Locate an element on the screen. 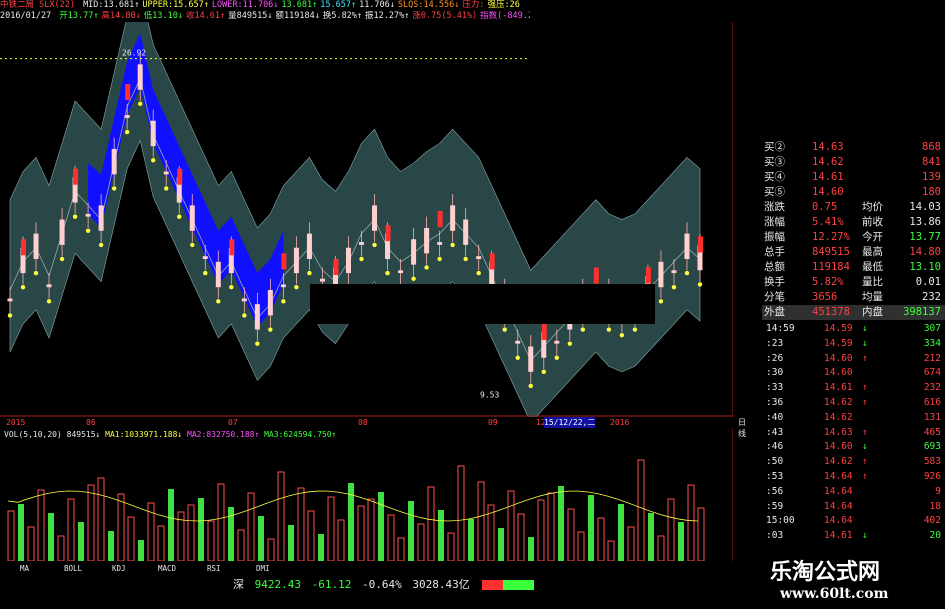 The height and width of the screenshot is (609, 945). tab-boll: BOLL is located at coordinates (73, 568).